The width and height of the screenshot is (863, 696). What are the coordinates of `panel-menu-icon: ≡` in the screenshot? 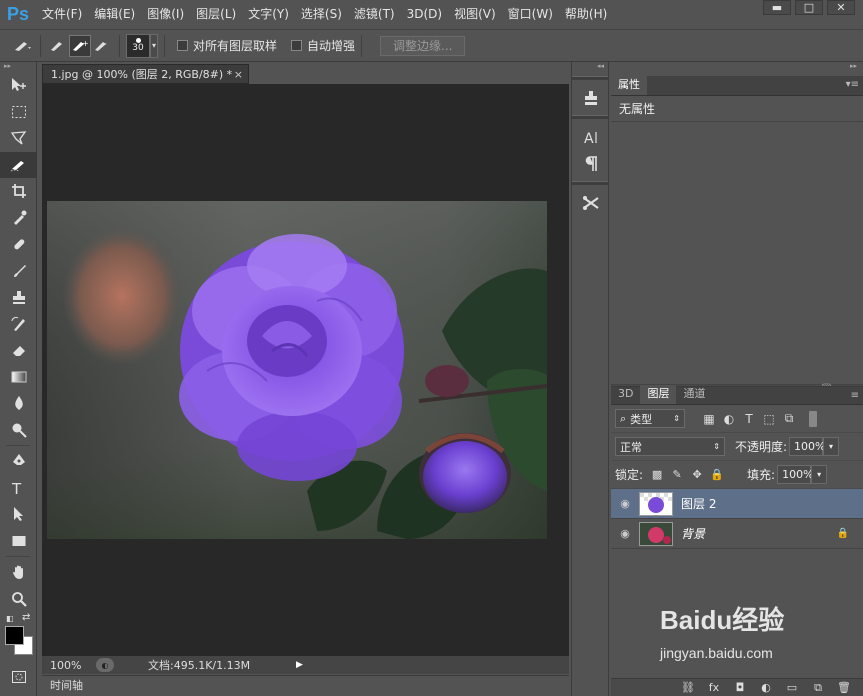 It's located at (855, 395).